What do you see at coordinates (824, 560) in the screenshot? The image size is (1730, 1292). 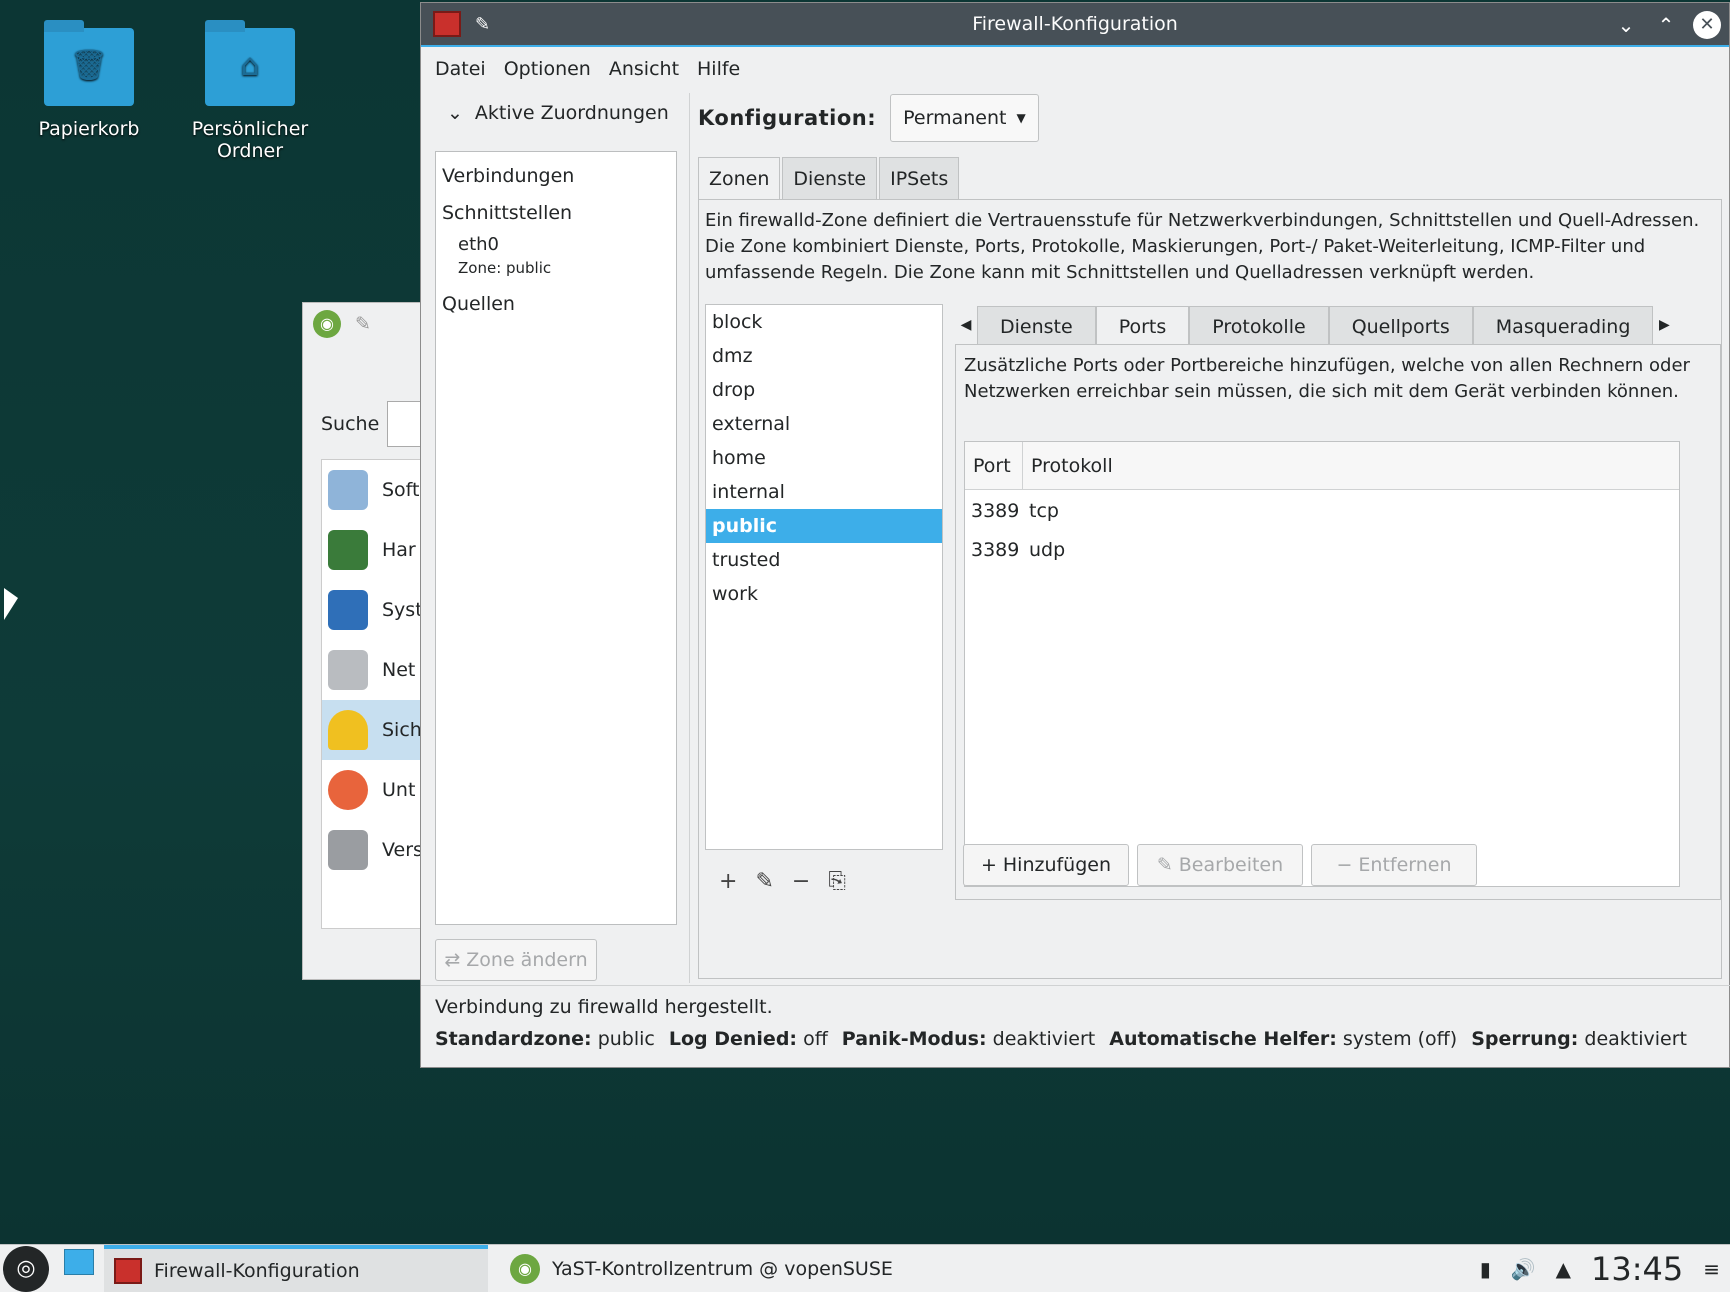 I see `zone-item-trusted: trusted` at bounding box center [824, 560].